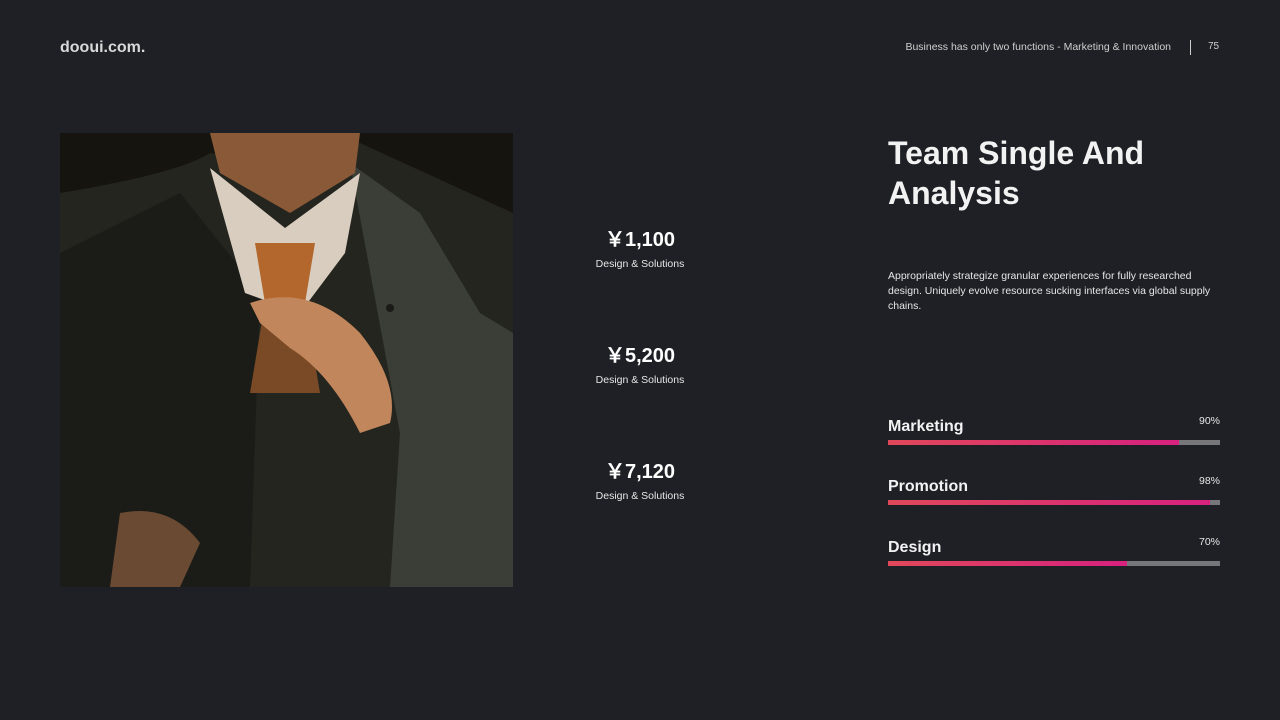 This screenshot has width=1280, height=720. I want to click on header-divider, so click(1190, 47).